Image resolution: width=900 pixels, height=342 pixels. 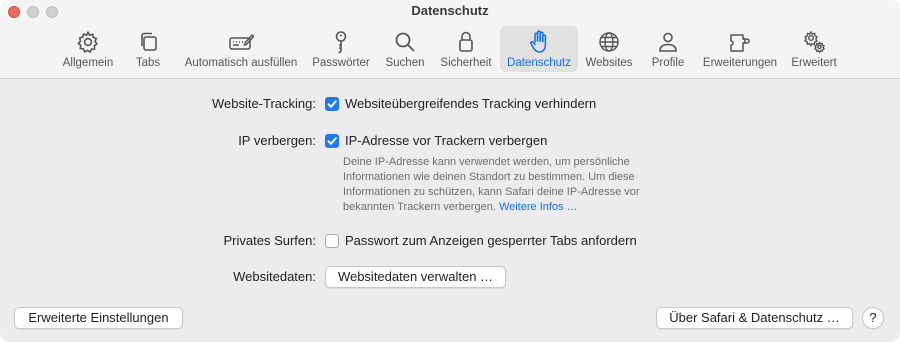 I want to click on website-tracking-label: Website-Tracking:, so click(x=263, y=103).